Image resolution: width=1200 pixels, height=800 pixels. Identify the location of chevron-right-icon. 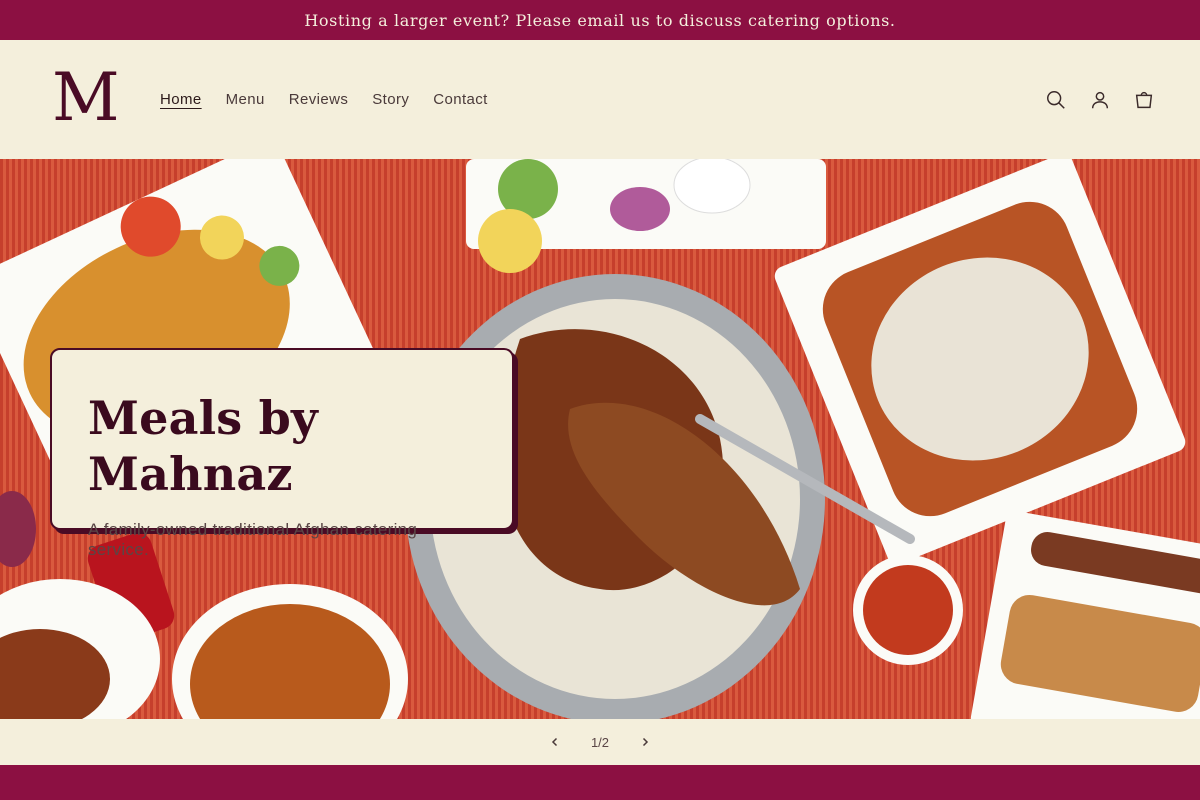
(645, 742).